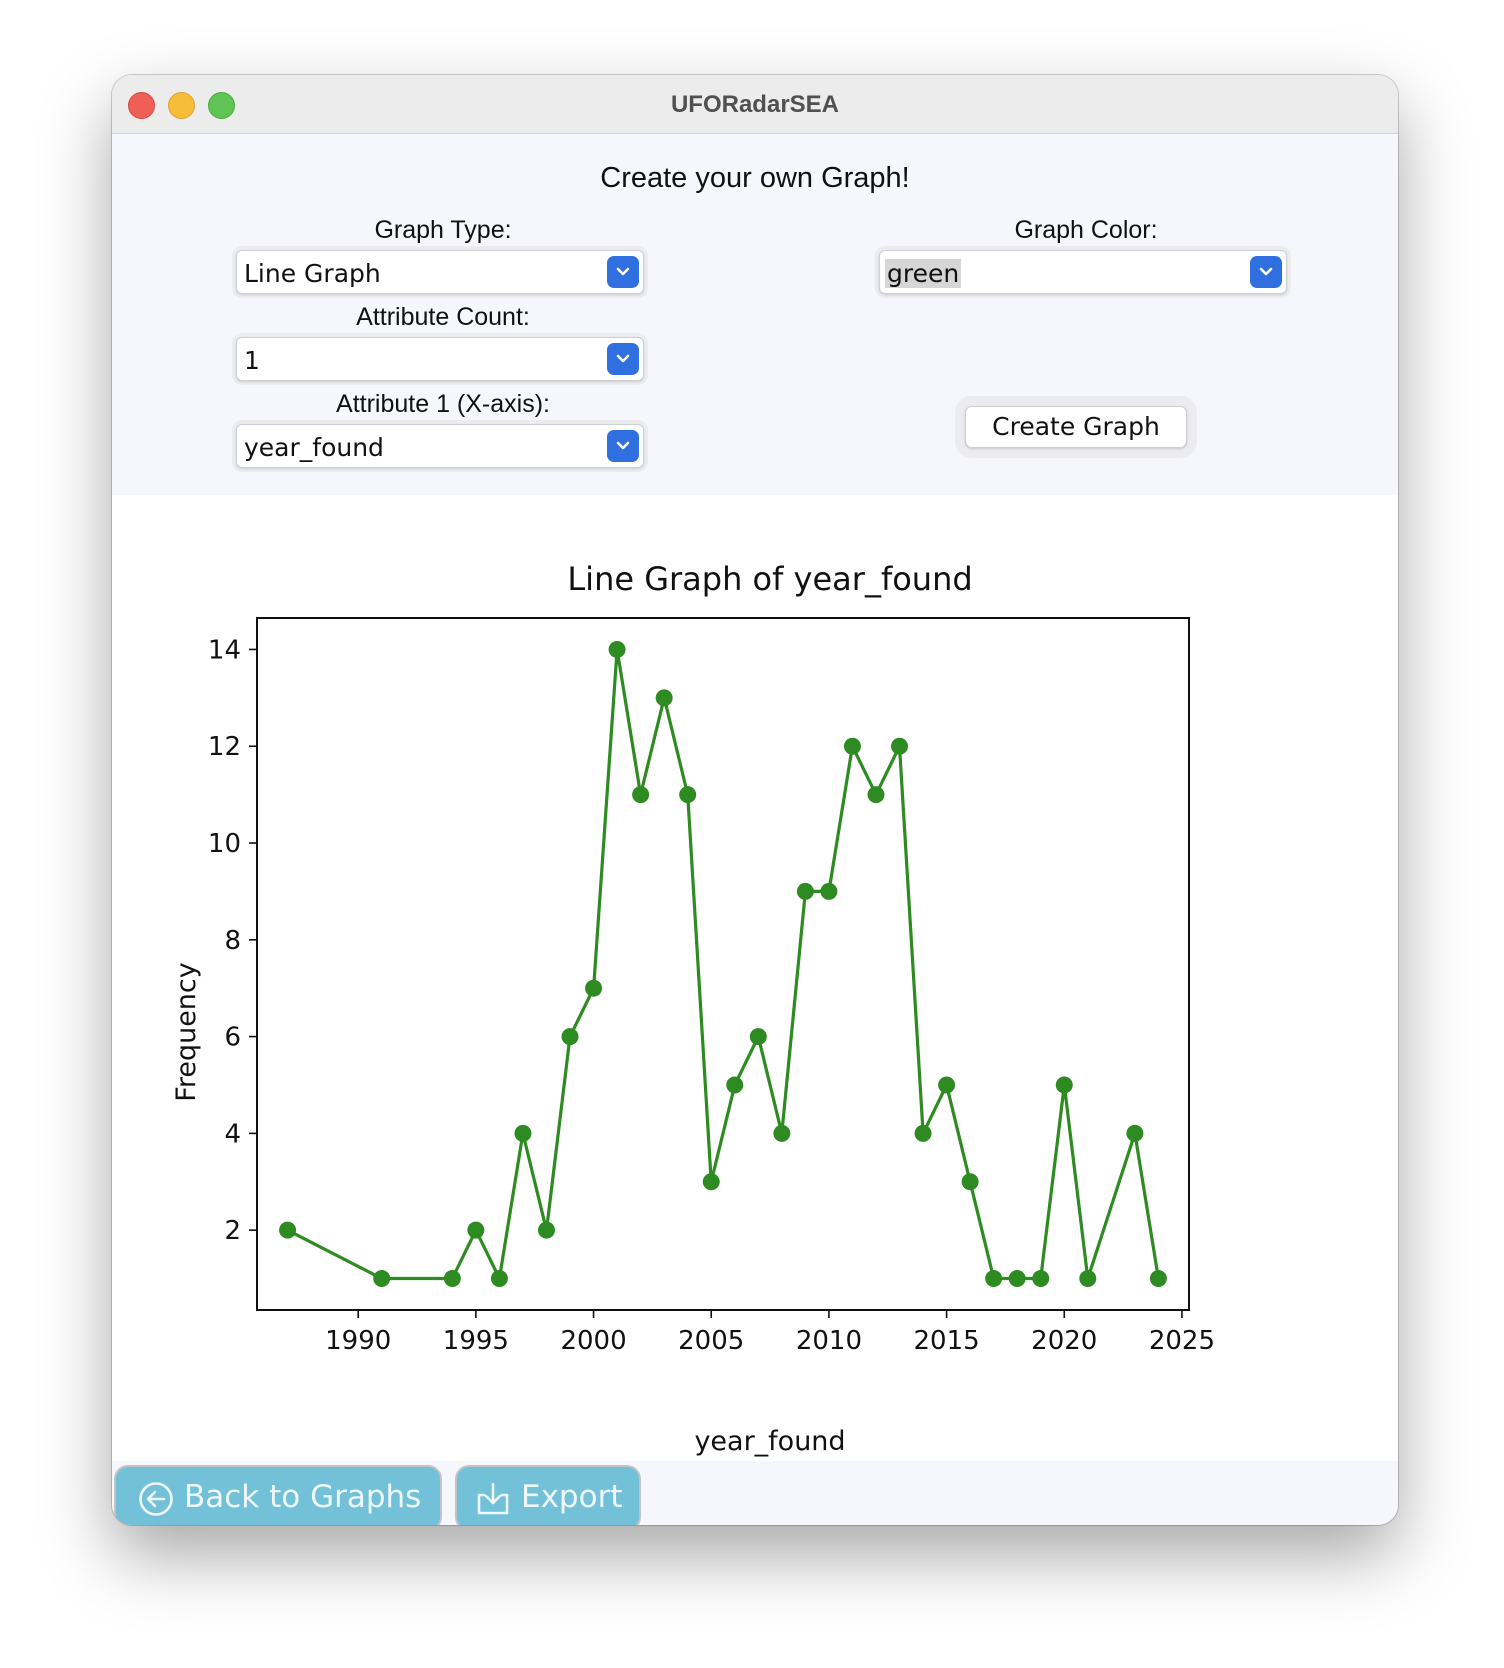 This screenshot has height=1668, width=1504. Describe the element at coordinates (1182, 1341) in the screenshot. I see `x-tick-label: 2025` at that location.